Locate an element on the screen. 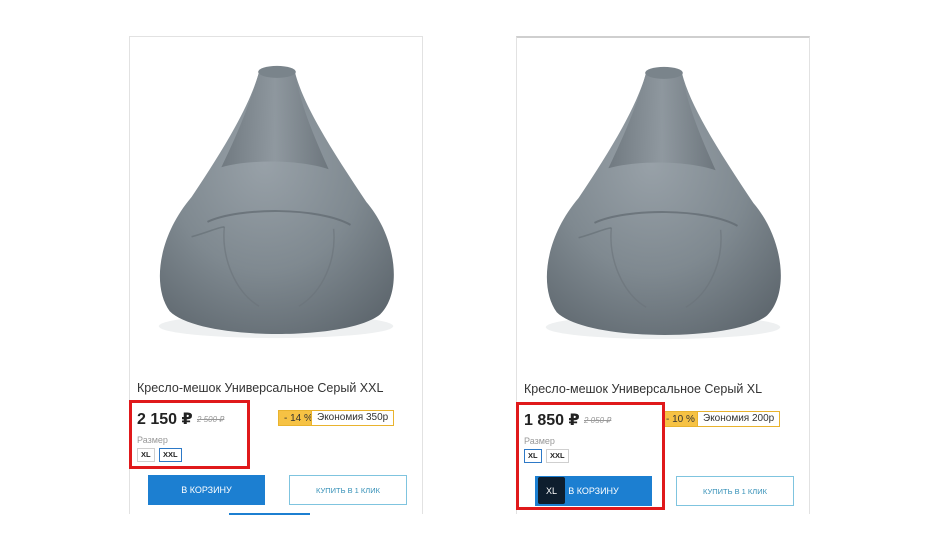  savings-badge: Экономия 200р is located at coordinates (739, 419).